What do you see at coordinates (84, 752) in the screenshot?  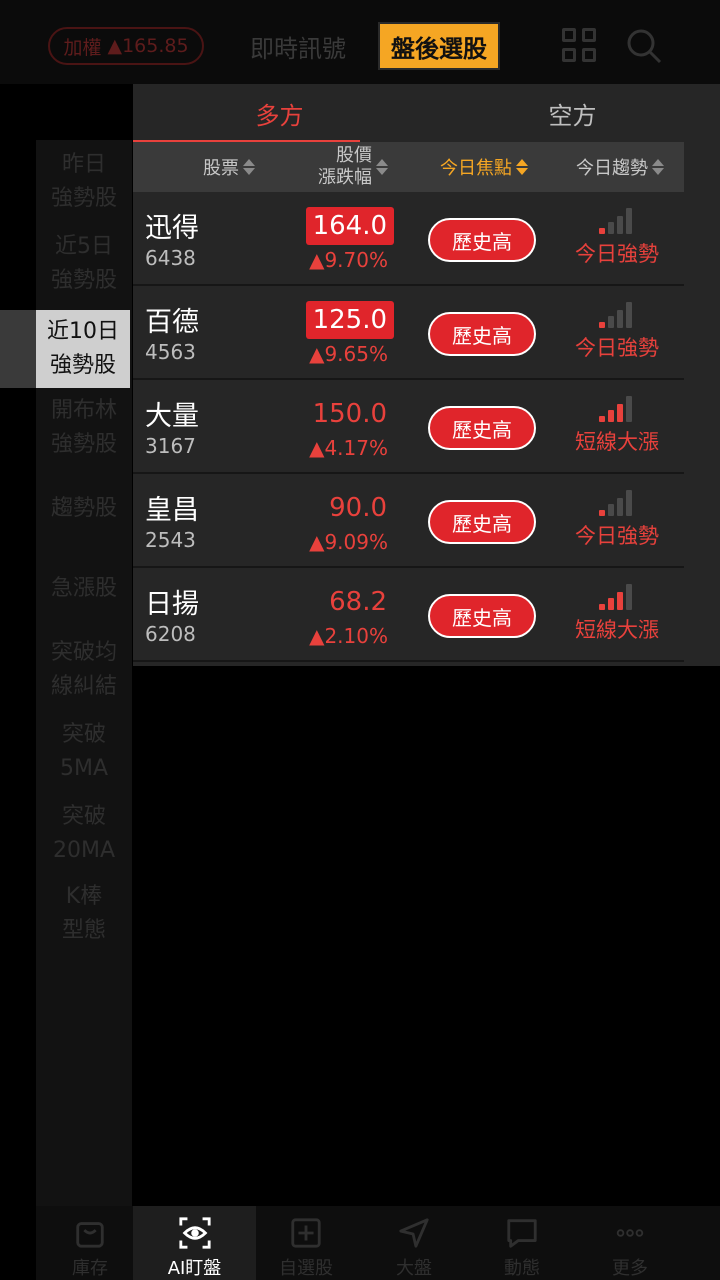 I see `sidebar-item-5ma-breakout: 突破 5MA` at bounding box center [84, 752].